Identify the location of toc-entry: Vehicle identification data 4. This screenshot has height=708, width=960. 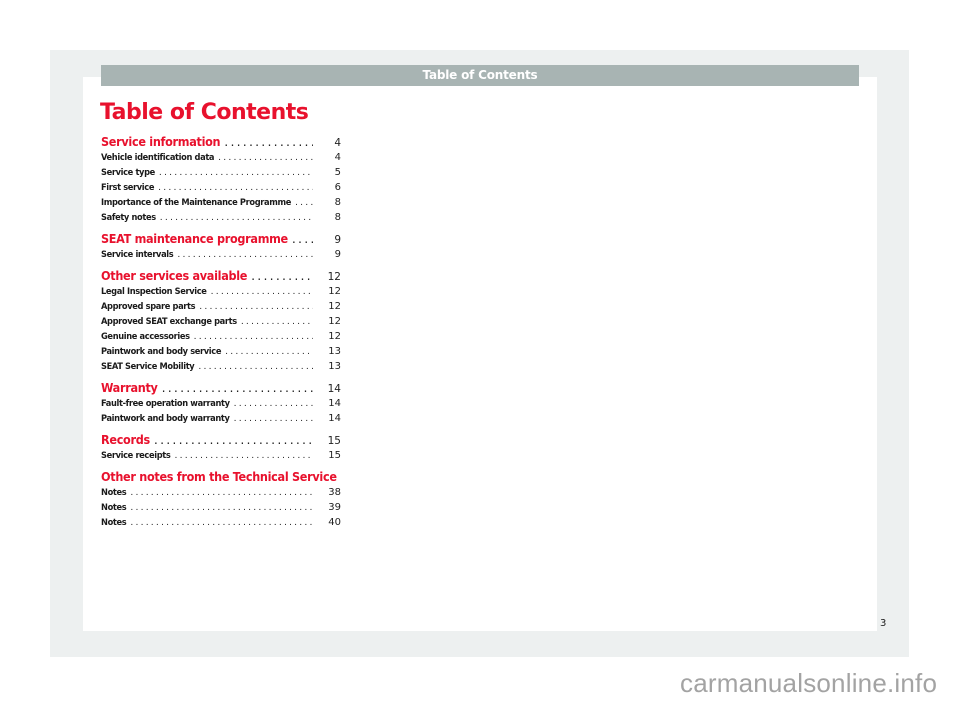
(221, 157).